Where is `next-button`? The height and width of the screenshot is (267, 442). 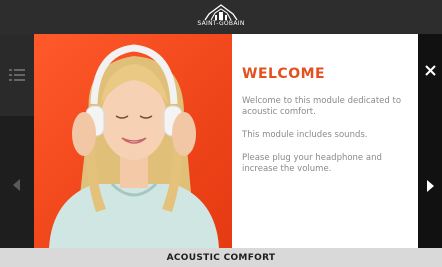
next-button is located at coordinates (430, 186).